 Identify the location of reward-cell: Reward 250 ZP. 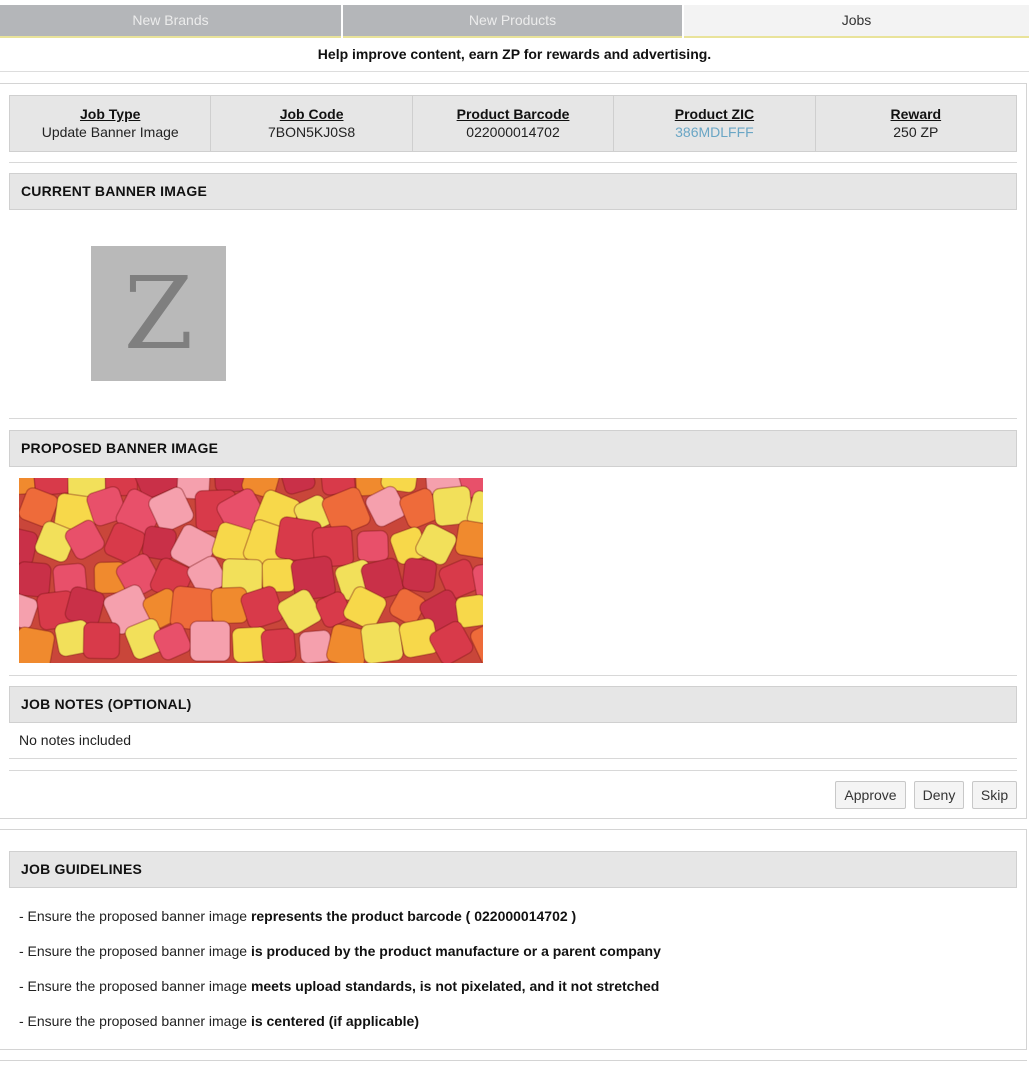
(916, 123).